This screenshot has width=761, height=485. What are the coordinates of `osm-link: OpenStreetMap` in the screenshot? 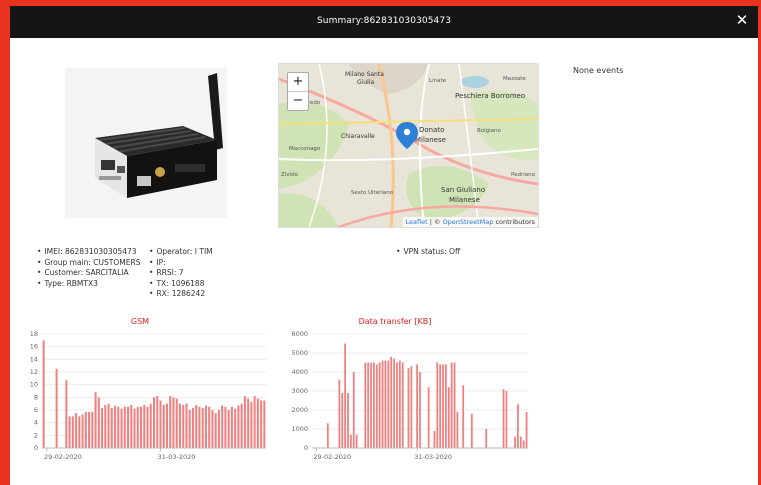 It's located at (468, 222).